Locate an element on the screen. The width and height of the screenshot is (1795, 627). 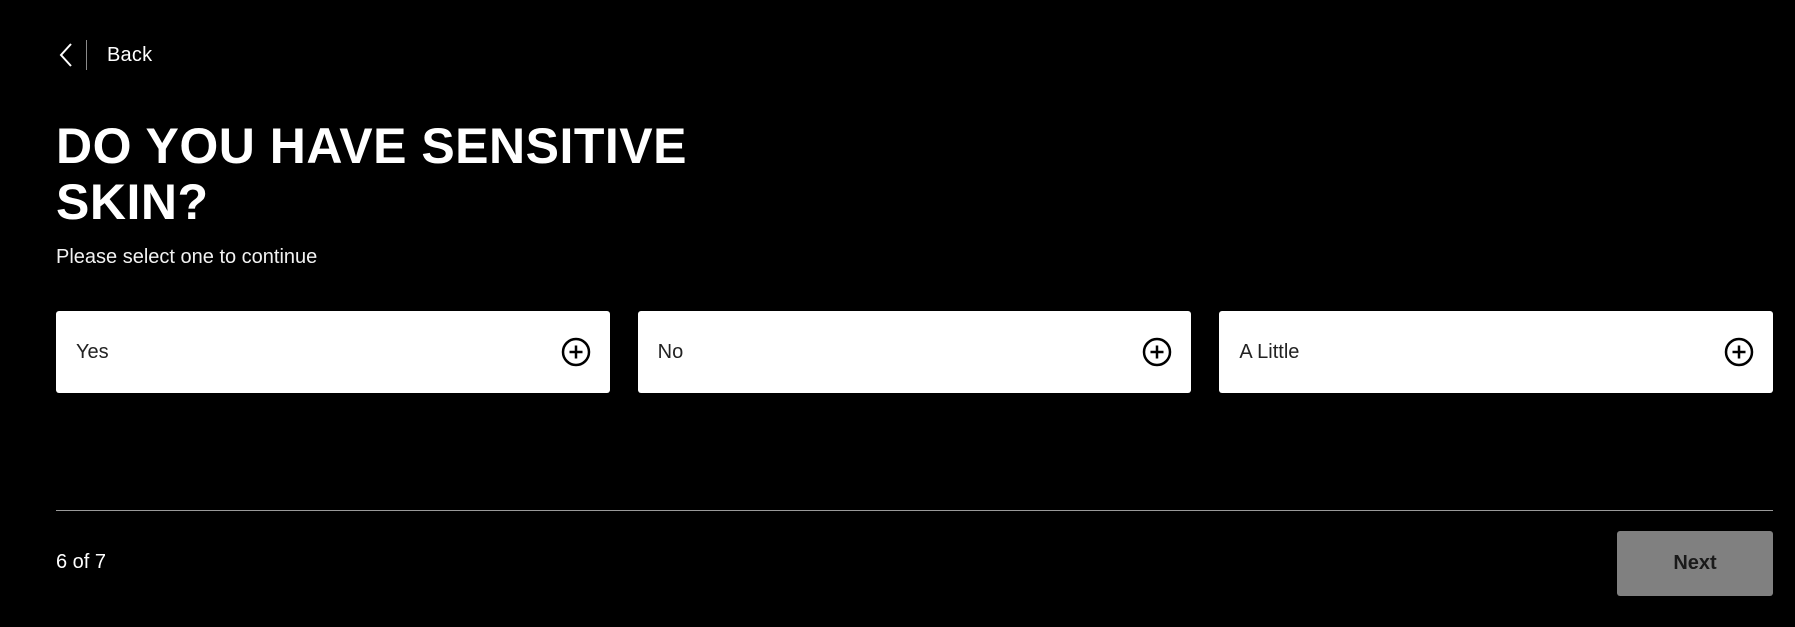
back-label: Back is located at coordinates (129, 55).